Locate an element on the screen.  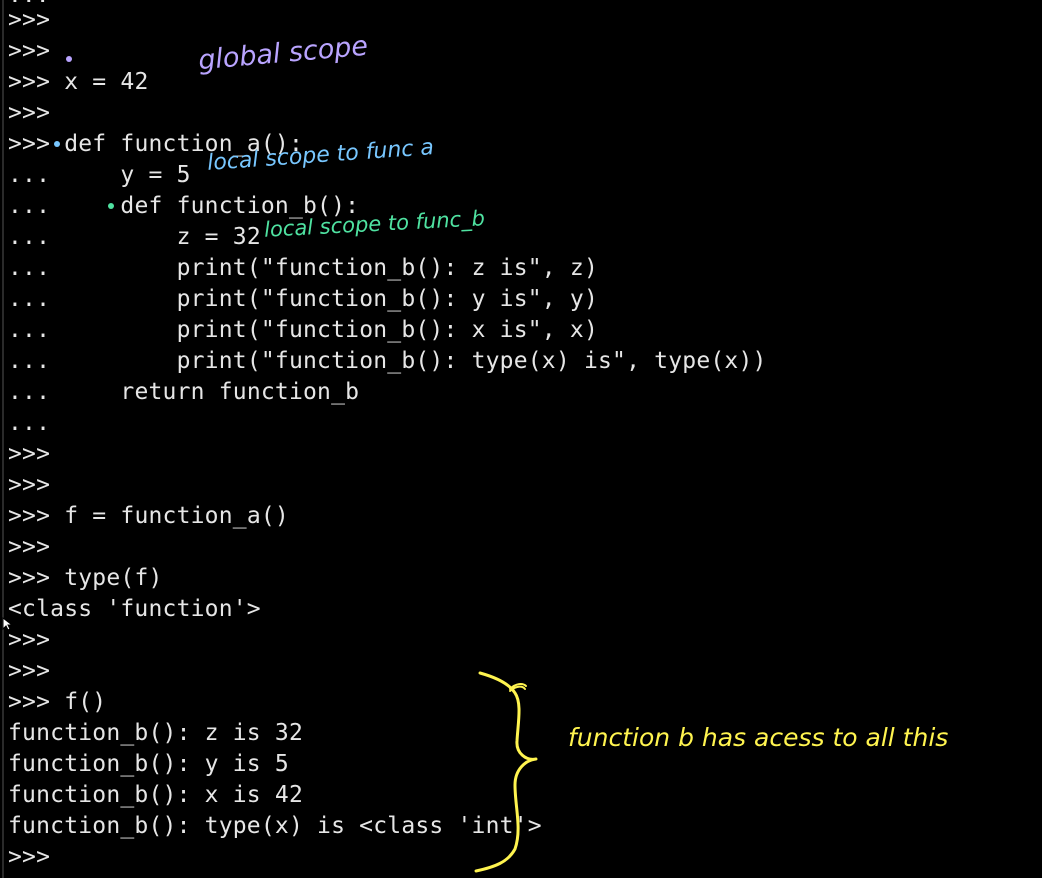
terminal-line: ... print("function_b(): z is", z) is located at coordinates (303, 268).